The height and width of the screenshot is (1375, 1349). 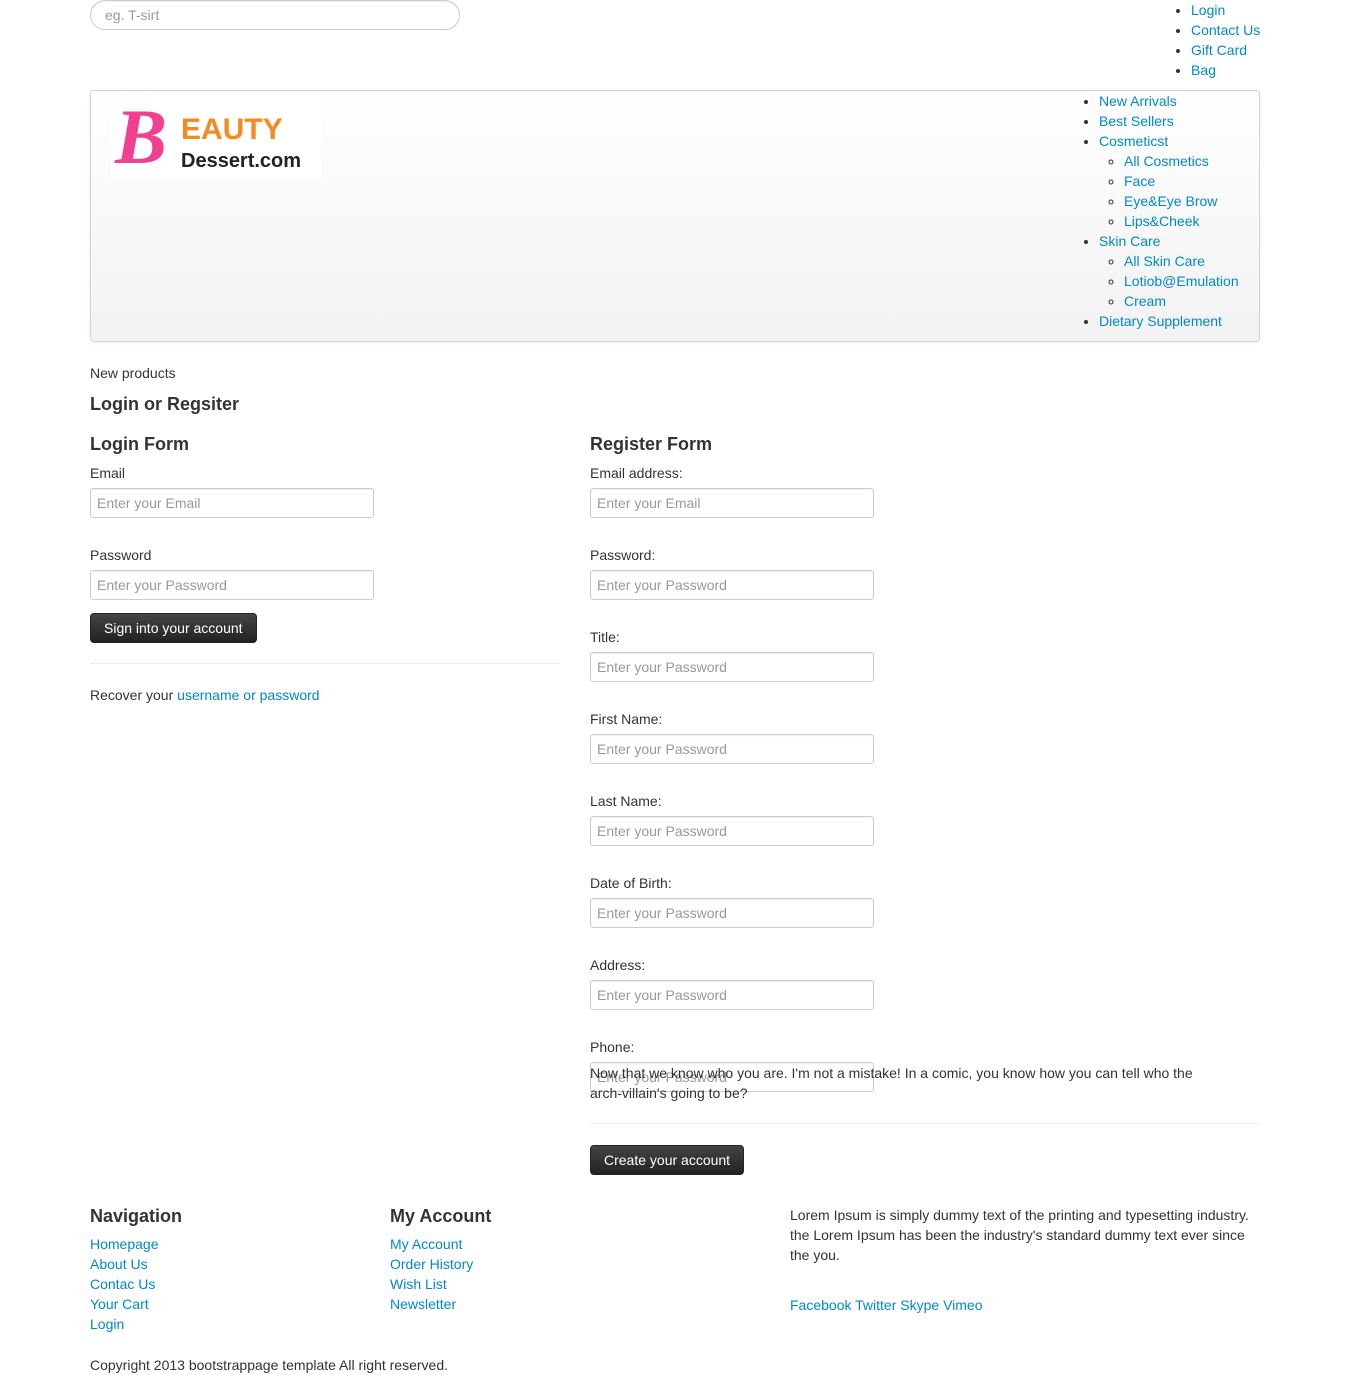 What do you see at coordinates (925, 664) in the screenshot?
I see `register-title-group: Title:` at bounding box center [925, 664].